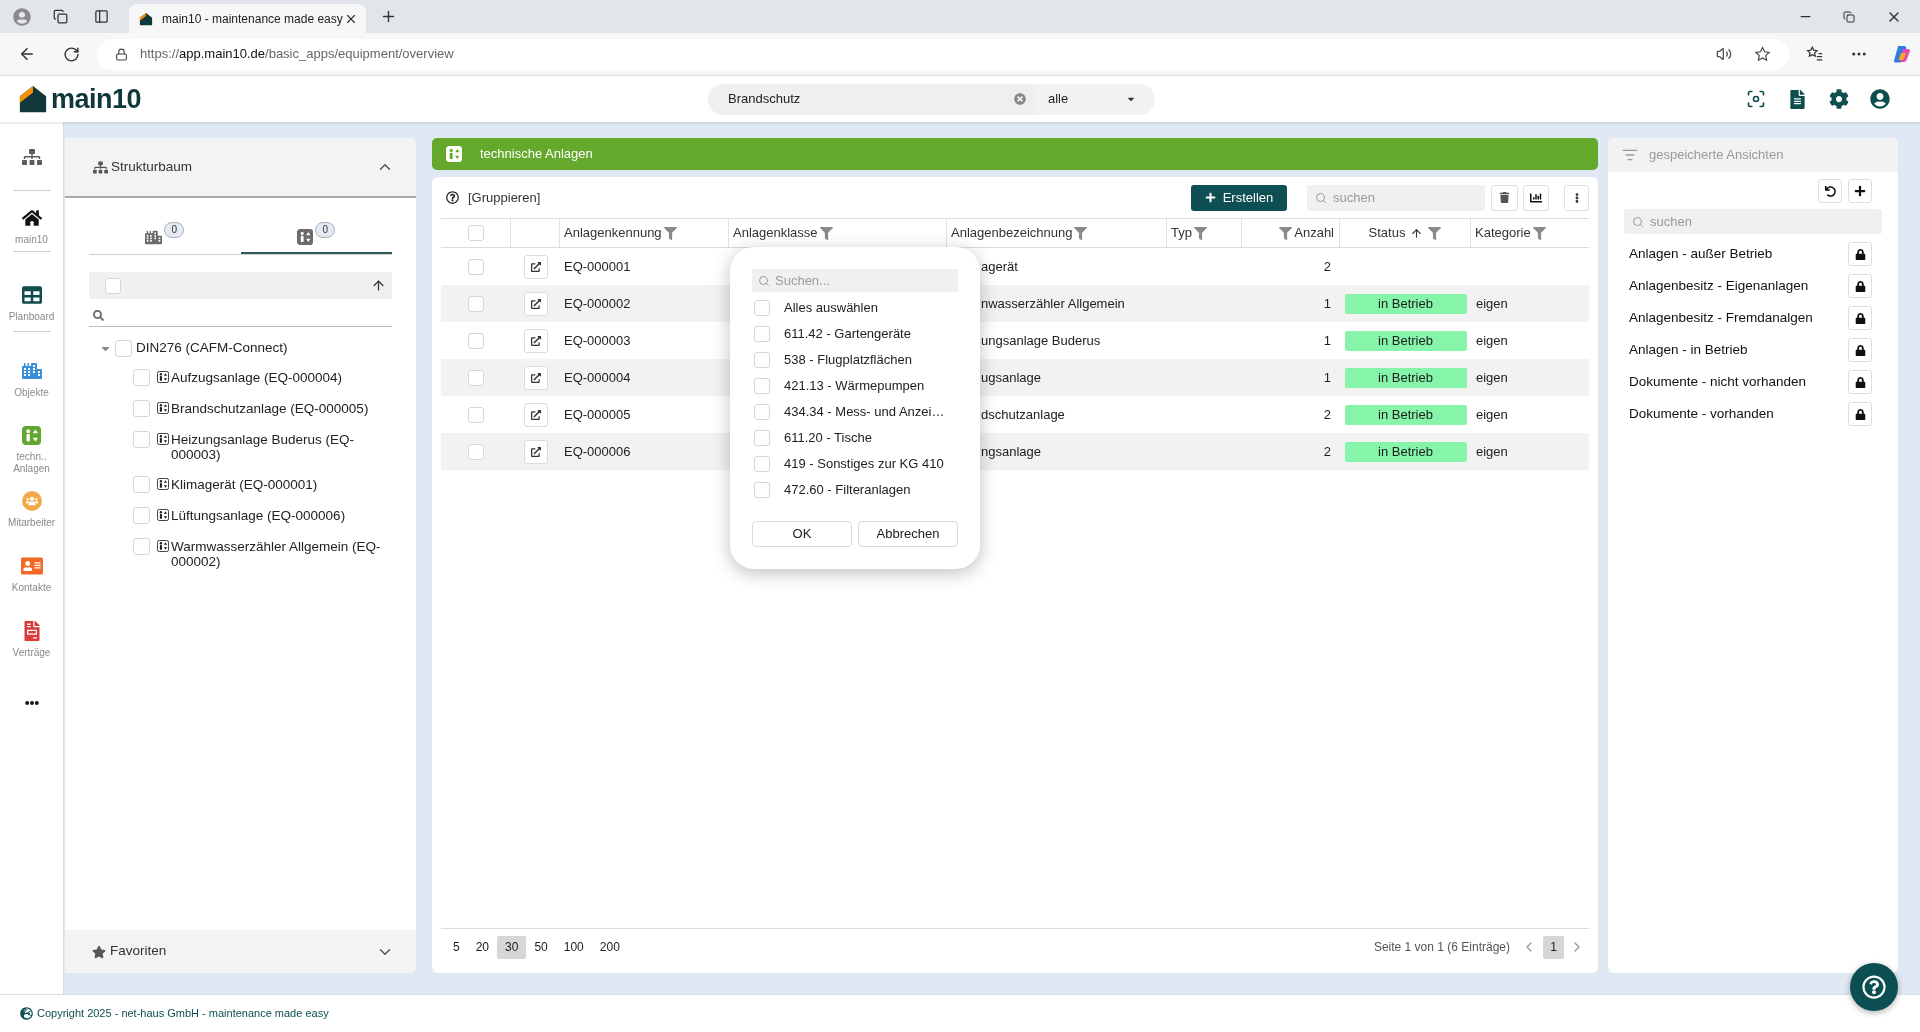  Describe the element at coordinates (278, 515) in the screenshot. I see `tree-item: Lüftungsanlage (EQ-000006)` at that location.